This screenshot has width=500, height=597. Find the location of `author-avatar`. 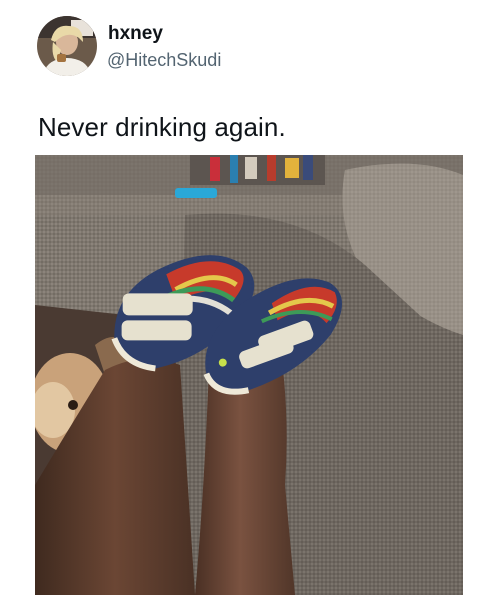

author-avatar is located at coordinates (67, 46).